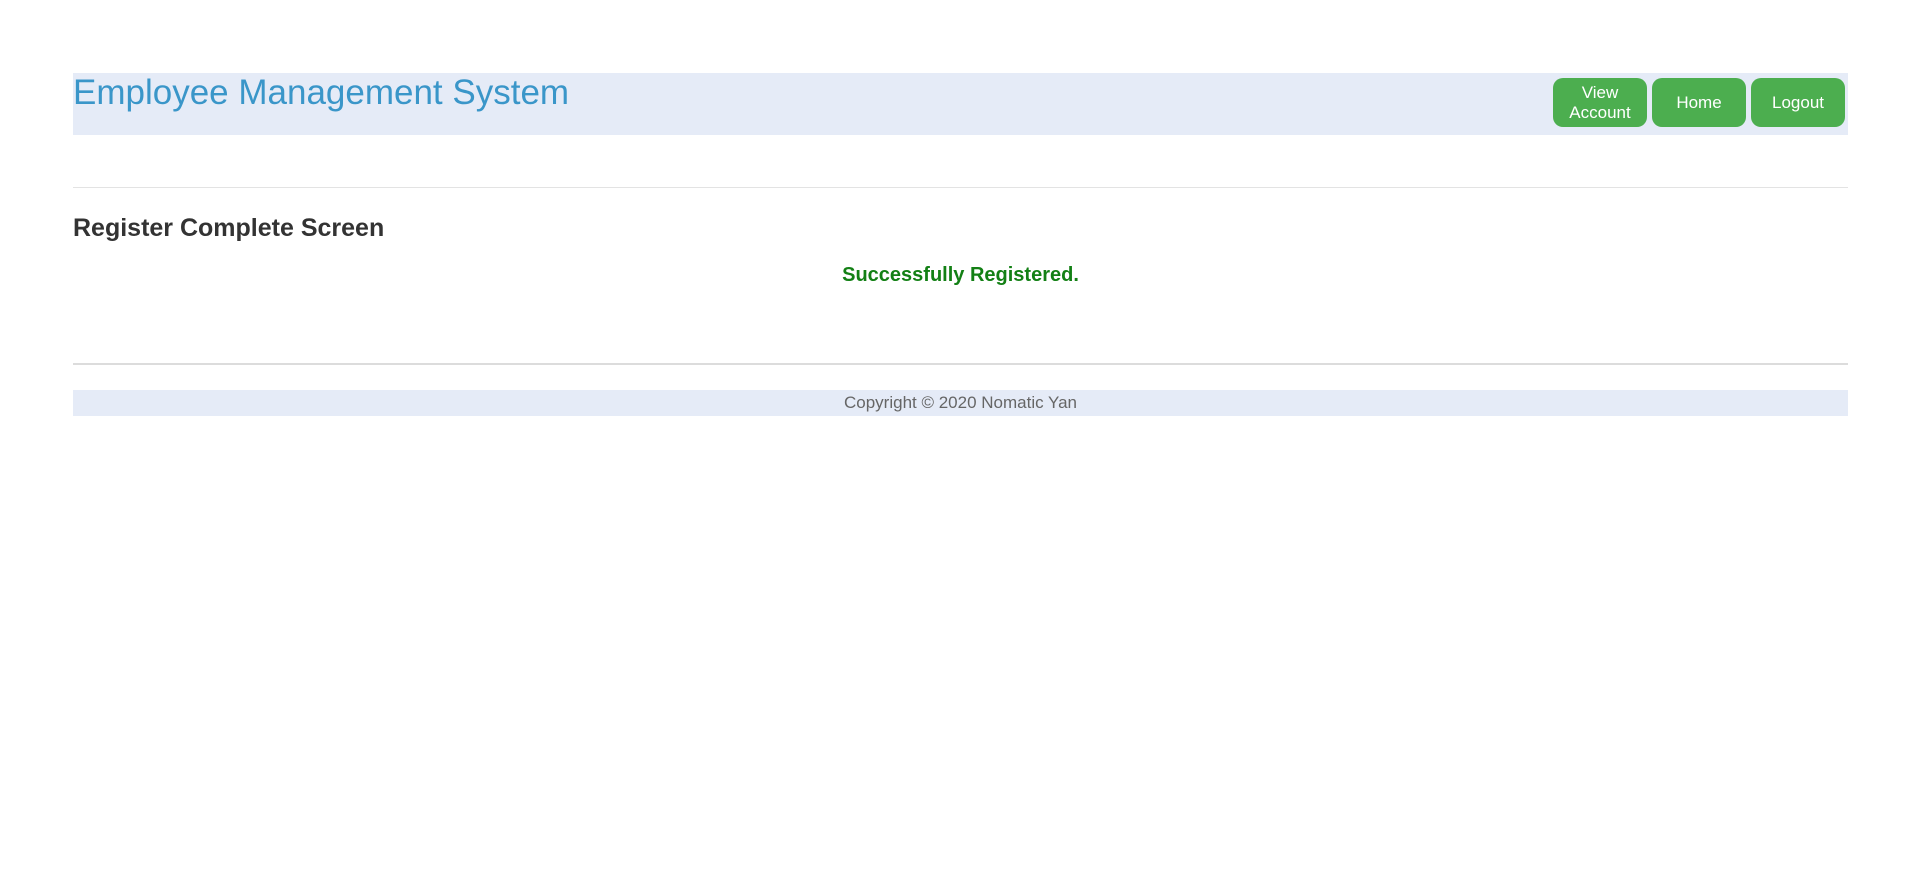 This screenshot has height=882, width=1920. What do you see at coordinates (321, 92) in the screenshot?
I see `app-title: Employee Management System` at bounding box center [321, 92].